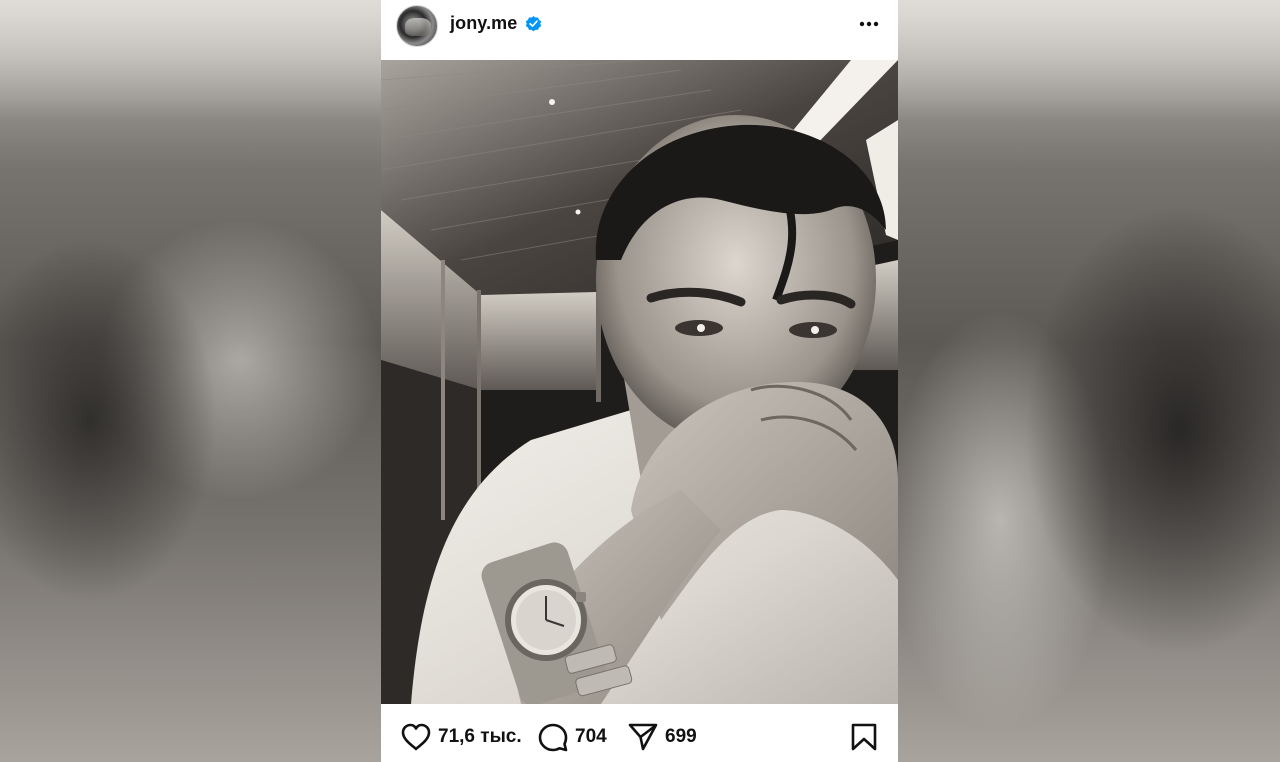  What do you see at coordinates (417, 26) in the screenshot?
I see `profile-avatar` at bounding box center [417, 26].